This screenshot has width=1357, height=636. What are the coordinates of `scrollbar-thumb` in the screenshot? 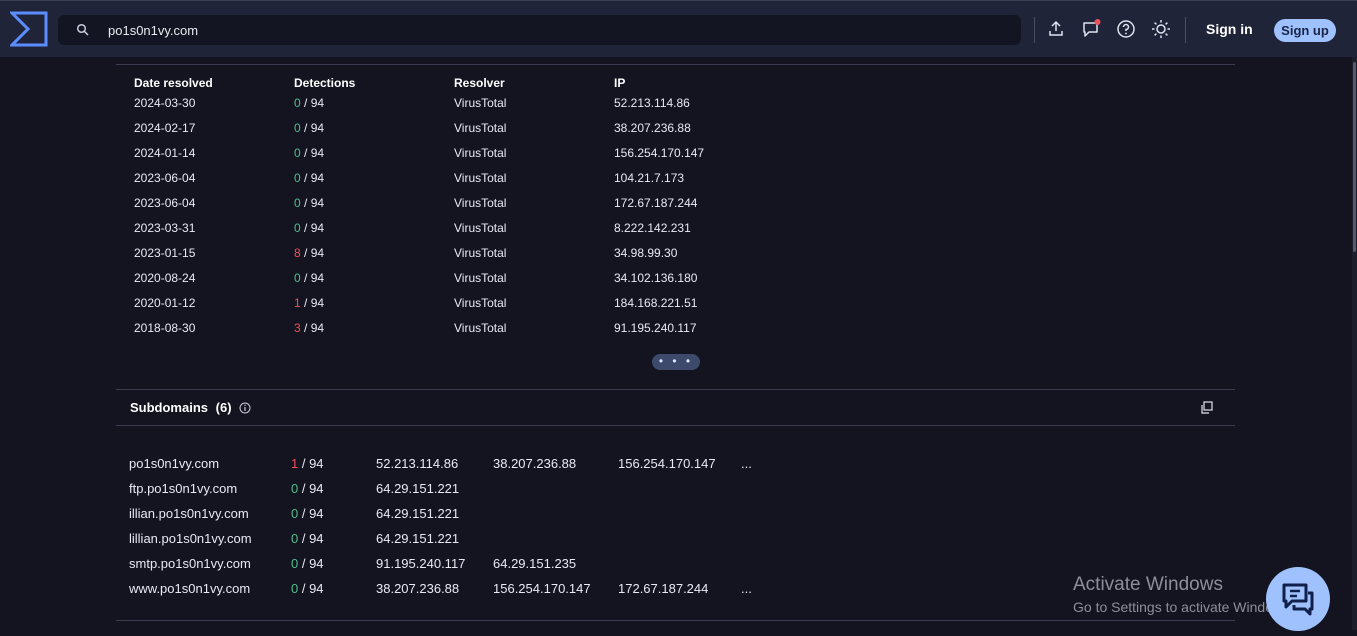 It's located at (1354, 157).